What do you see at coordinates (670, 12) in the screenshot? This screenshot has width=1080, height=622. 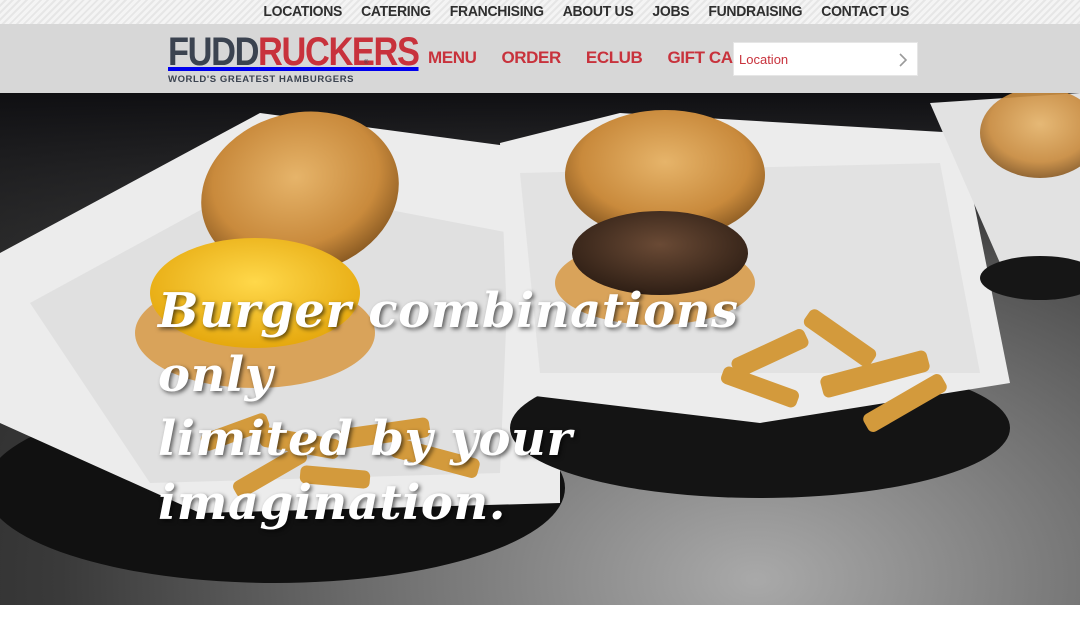 I see `nav-jobs: JOBS` at bounding box center [670, 12].